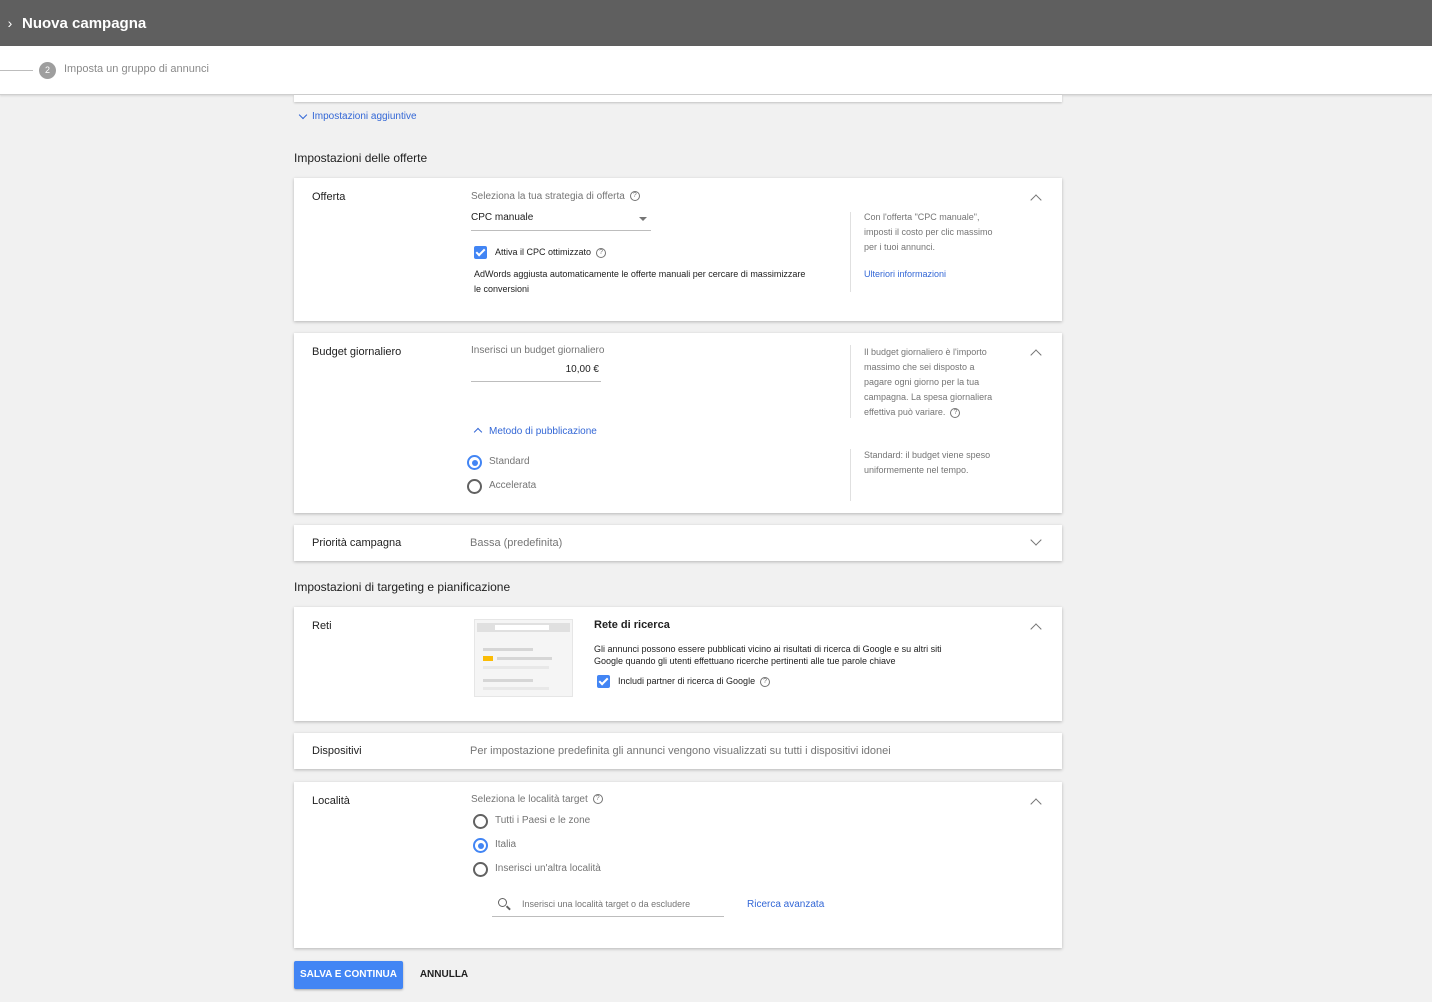 Image resolution: width=1432 pixels, height=1002 pixels. Describe the element at coordinates (348, 975) in the screenshot. I see `save-and-continue-button: SALVA E CONTINUA` at that location.